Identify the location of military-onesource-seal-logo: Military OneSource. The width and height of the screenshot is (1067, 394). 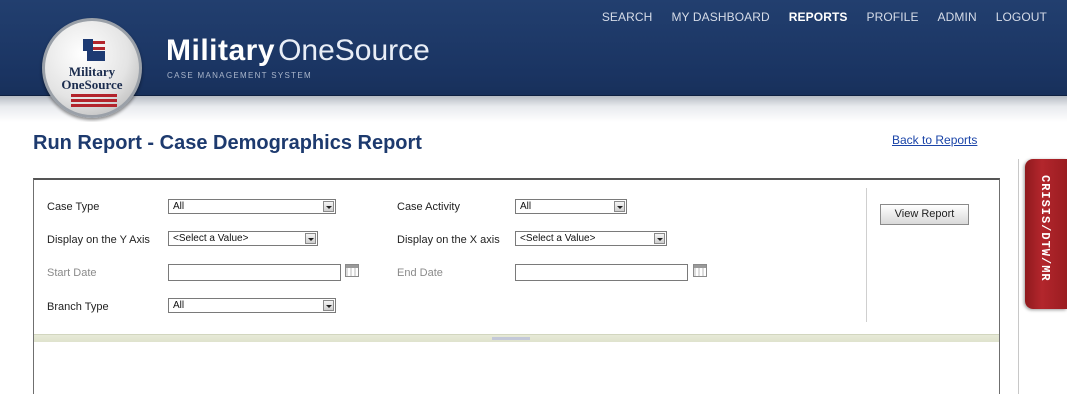
(92, 68).